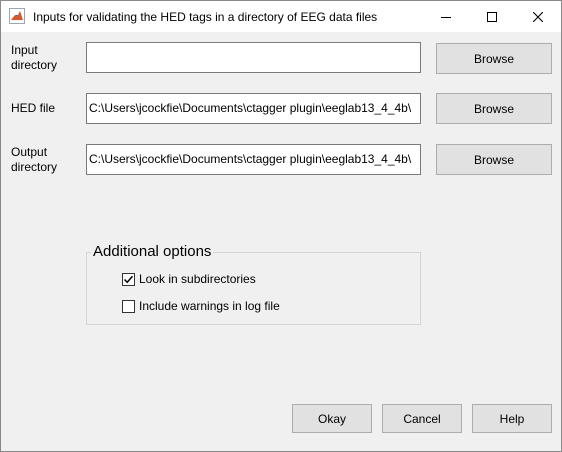  Describe the element at coordinates (494, 108) in the screenshot. I see `hed-file-browse-button: Browse` at that location.